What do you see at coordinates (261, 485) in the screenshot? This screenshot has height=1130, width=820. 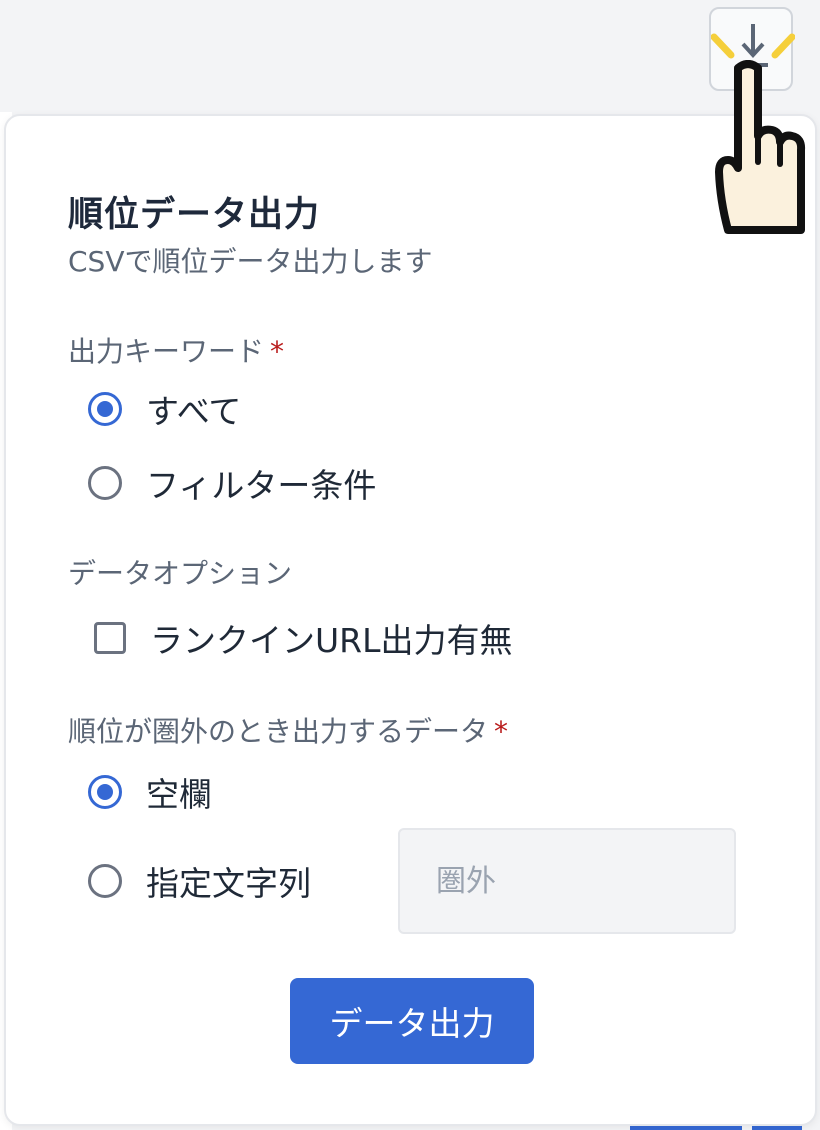 I see `radio-label-filter: フィルター条件` at bounding box center [261, 485].